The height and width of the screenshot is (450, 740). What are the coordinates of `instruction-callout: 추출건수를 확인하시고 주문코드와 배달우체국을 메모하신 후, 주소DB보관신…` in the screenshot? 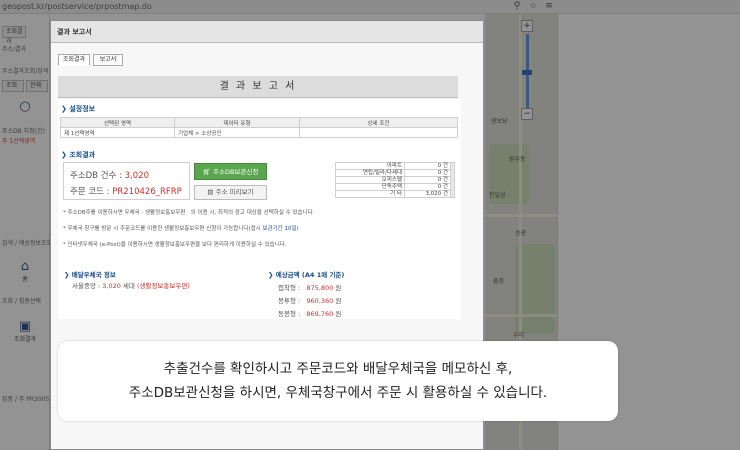 It's located at (338, 381).